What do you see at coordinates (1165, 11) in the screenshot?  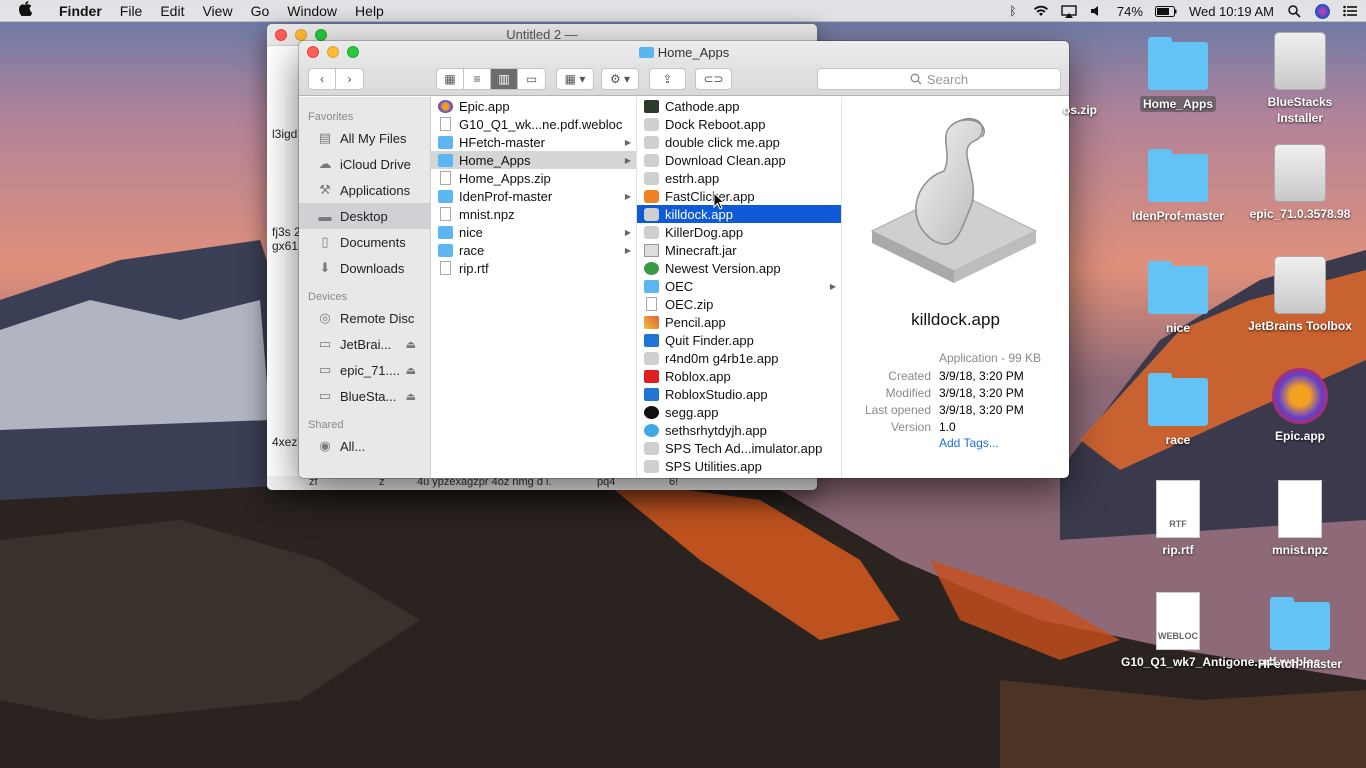 I see `battery-icon` at bounding box center [1165, 11].